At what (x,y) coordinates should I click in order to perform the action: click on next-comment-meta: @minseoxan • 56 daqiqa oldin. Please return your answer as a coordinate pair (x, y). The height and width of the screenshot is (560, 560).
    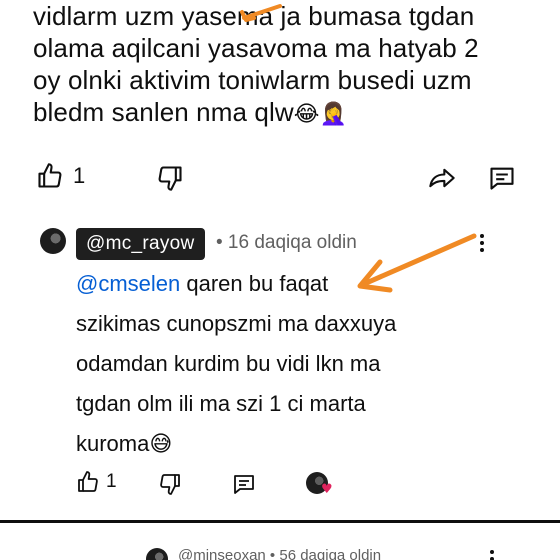
    Looking at the image, I should click on (280, 553).